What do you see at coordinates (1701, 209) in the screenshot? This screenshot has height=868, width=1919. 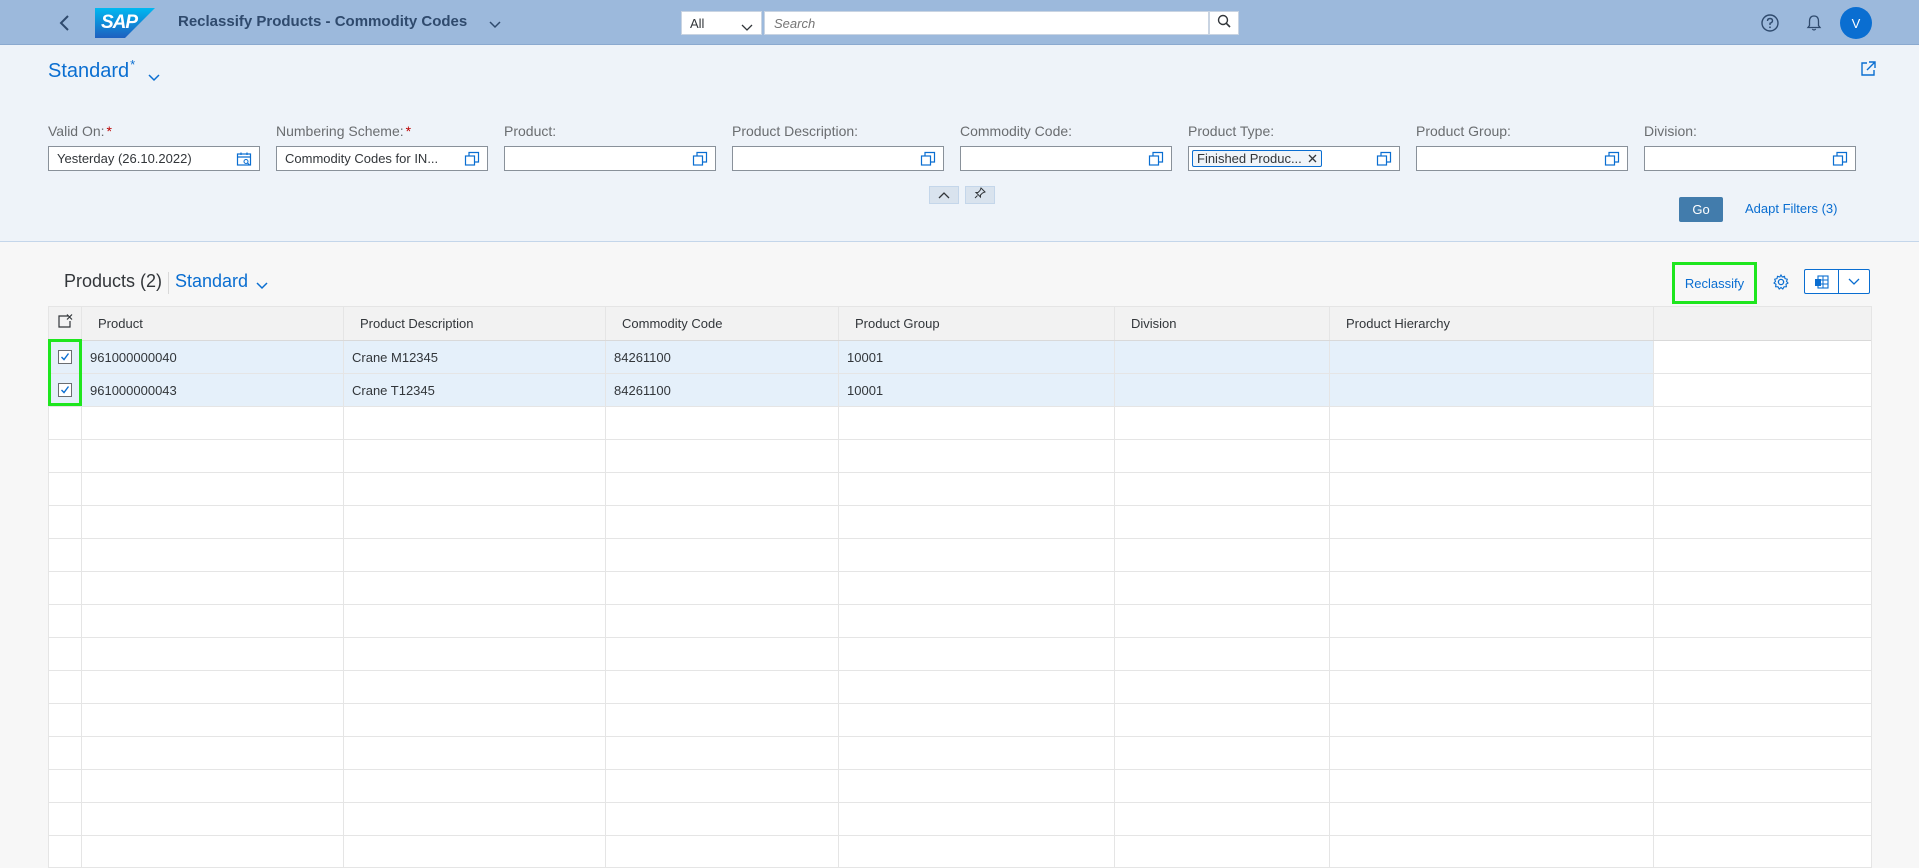 I see `go-button: Go` at bounding box center [1701, 209].